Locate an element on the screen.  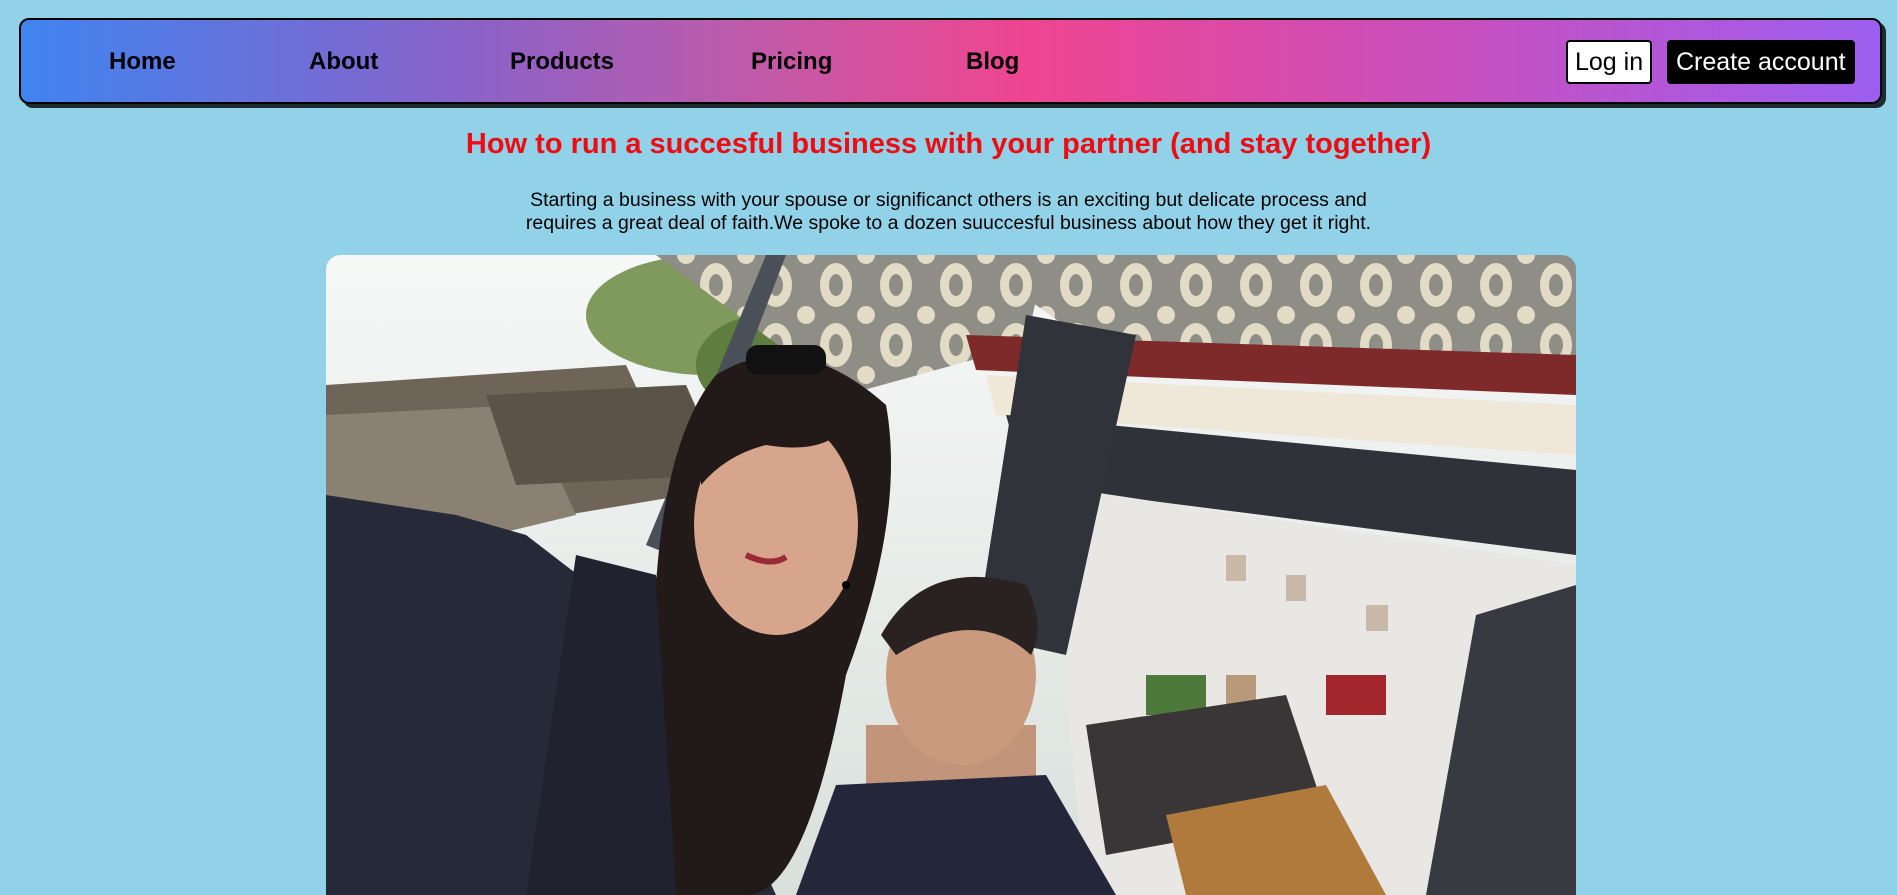
nav-link-about: About is located at coordinates (343, 62).